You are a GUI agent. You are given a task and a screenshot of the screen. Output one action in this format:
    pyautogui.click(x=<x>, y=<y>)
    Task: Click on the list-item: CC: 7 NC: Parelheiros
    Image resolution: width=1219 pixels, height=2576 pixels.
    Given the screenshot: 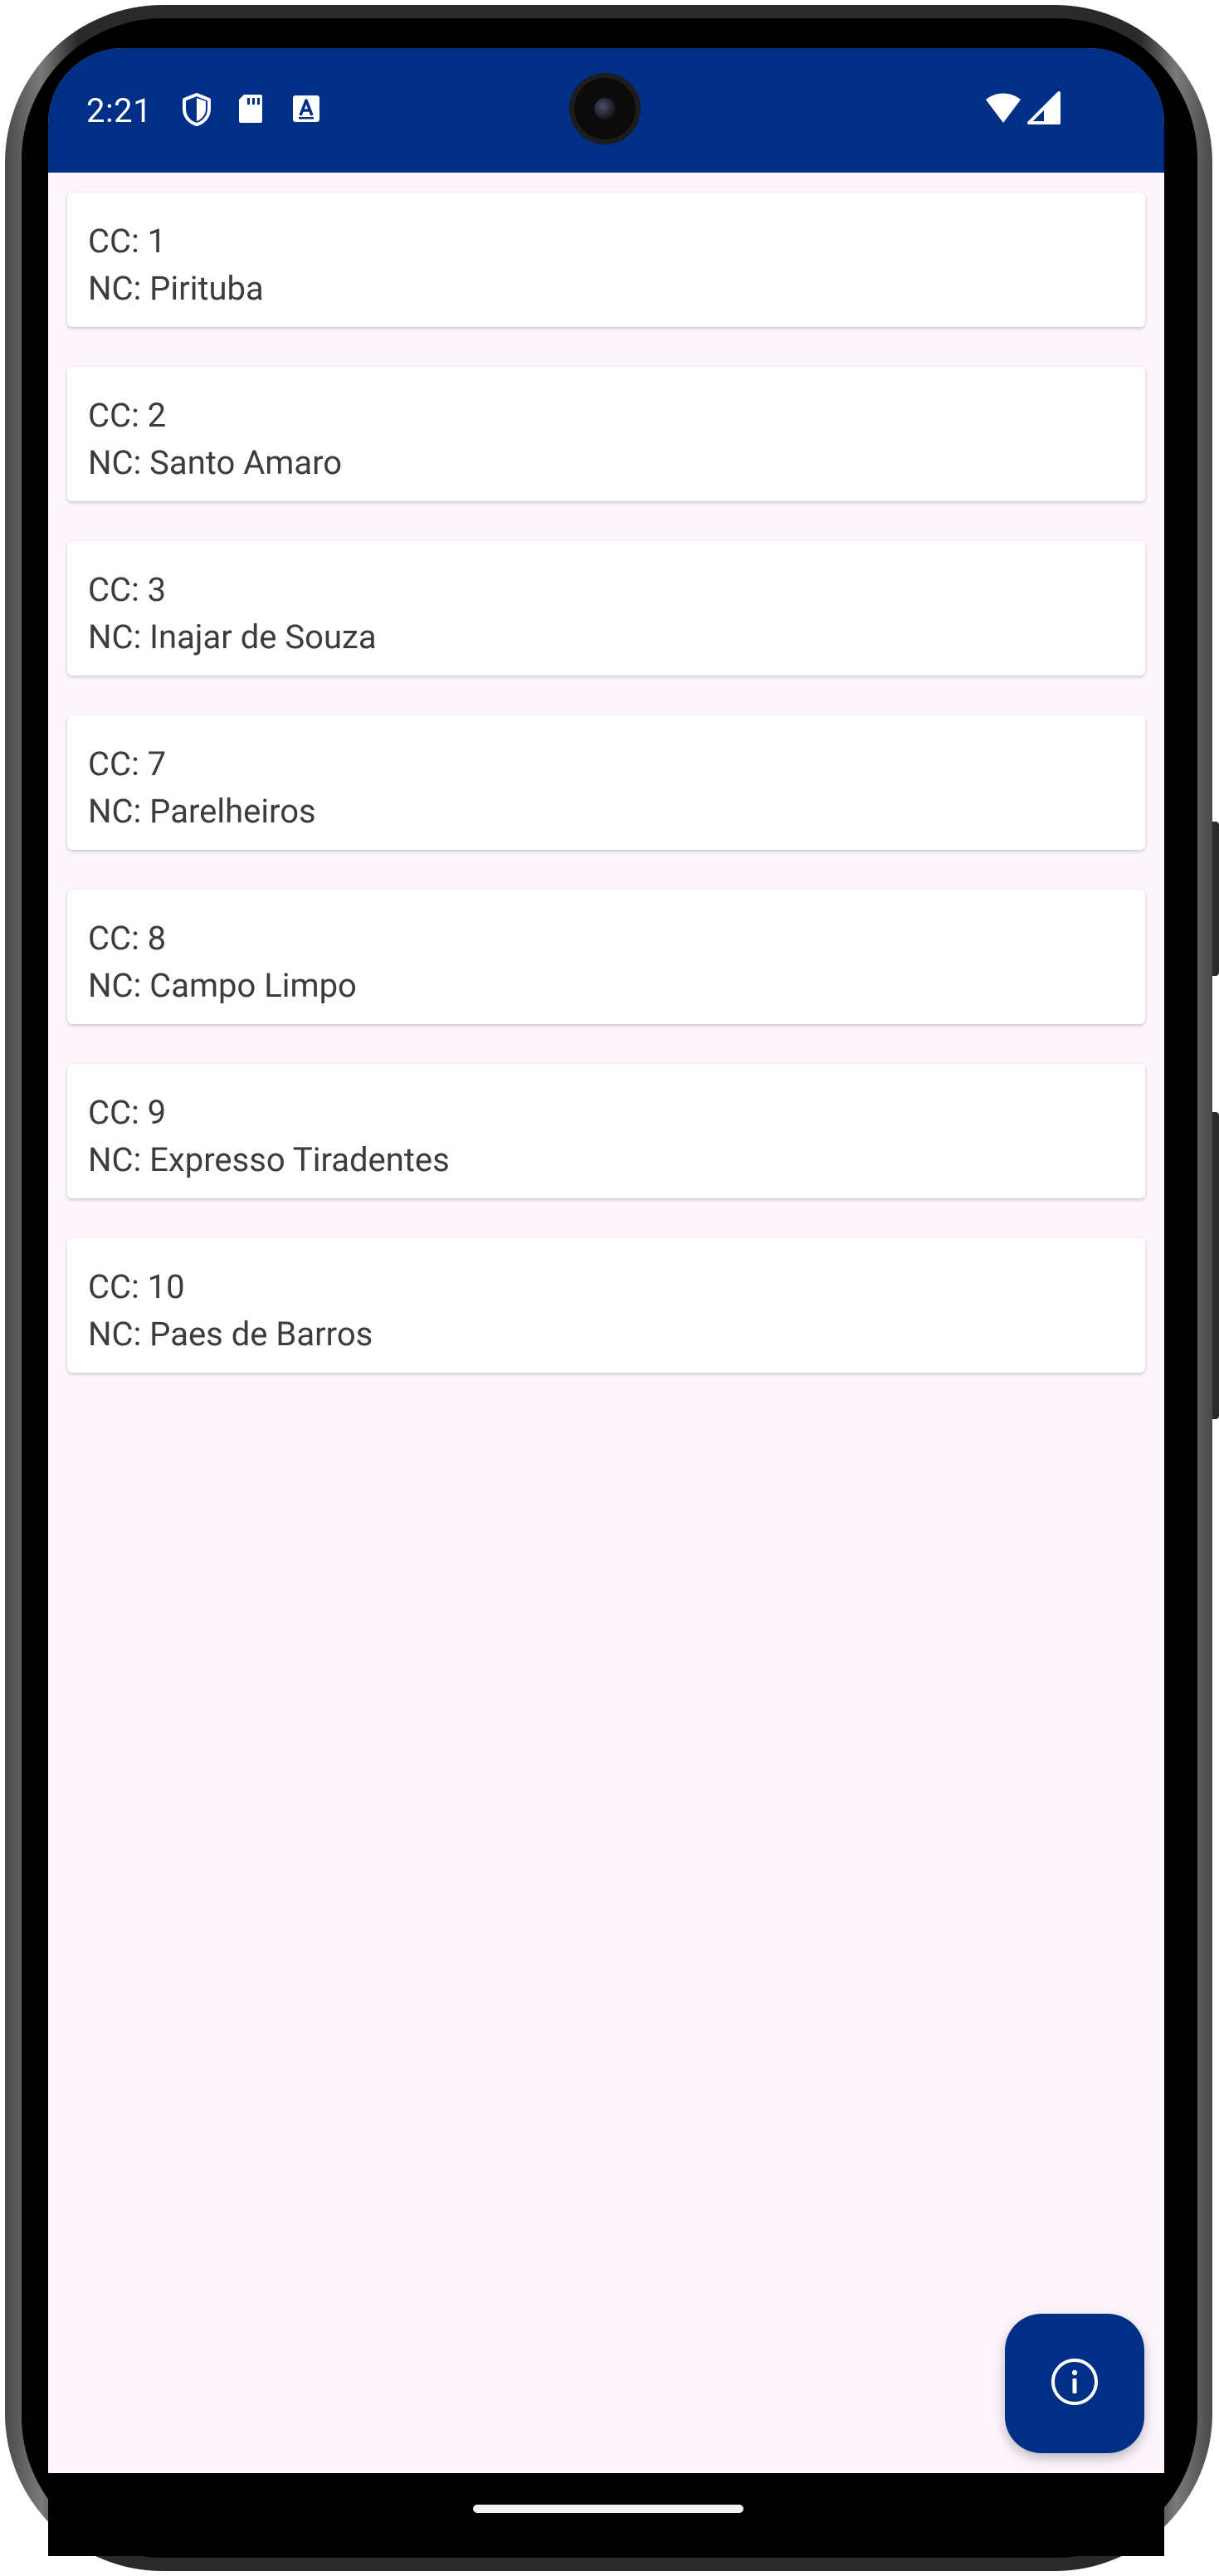 What is the action you would take?
    pyautogui.click(x=606, y=783)
    